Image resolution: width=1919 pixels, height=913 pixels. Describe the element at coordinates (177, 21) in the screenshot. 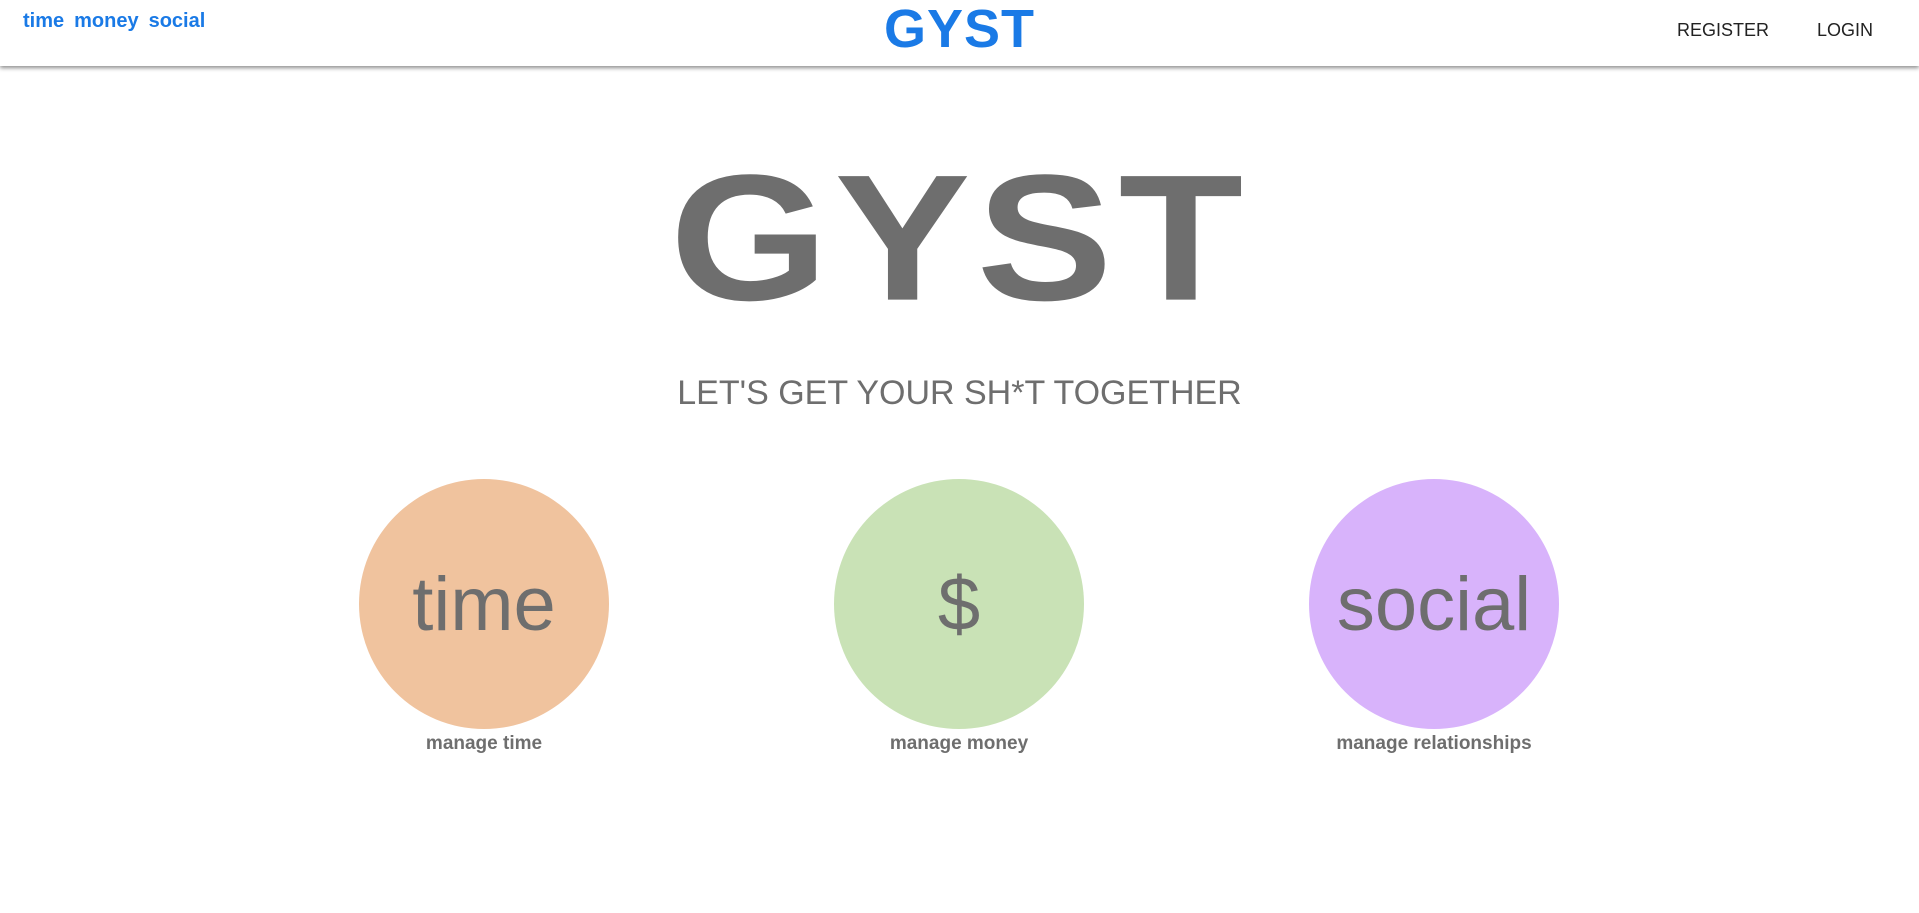

I see `nav-link-social: social` at that location.